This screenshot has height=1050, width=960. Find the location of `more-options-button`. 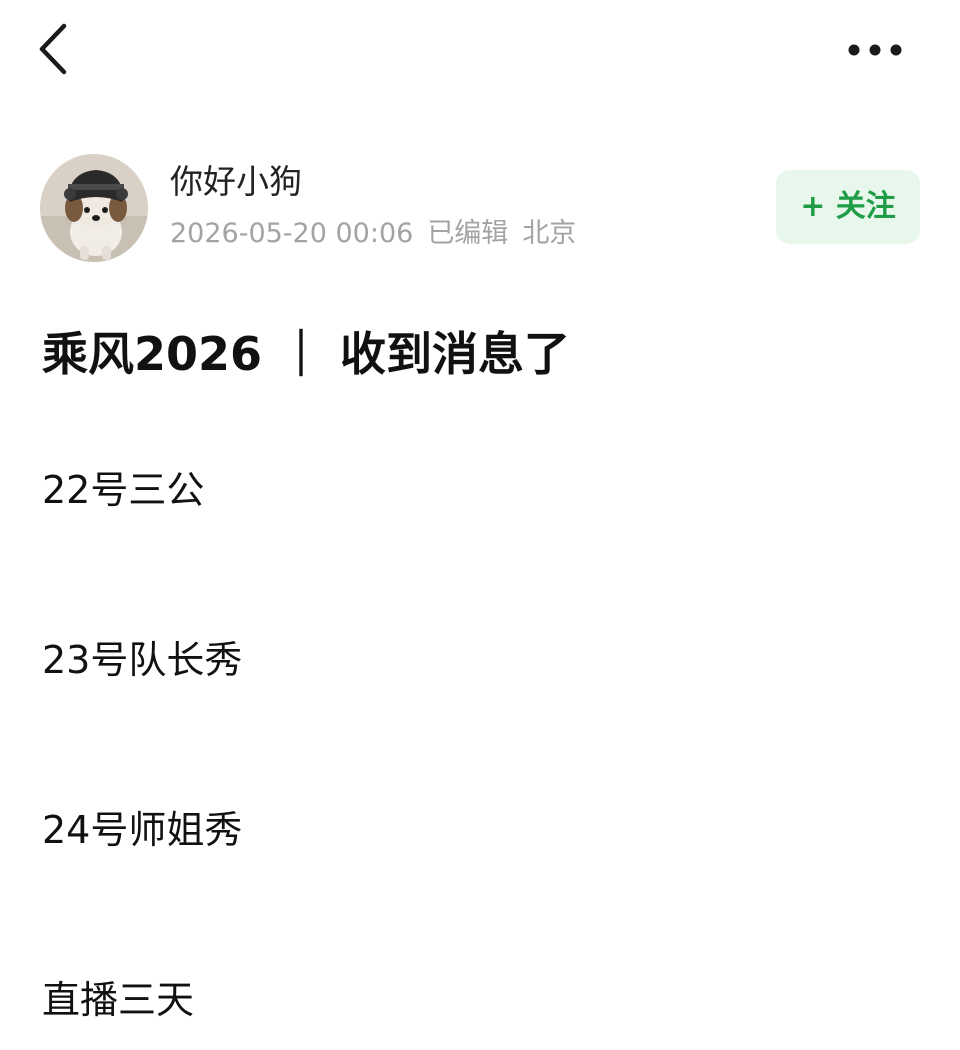

more-options-button is located at coordinates (875, 50).